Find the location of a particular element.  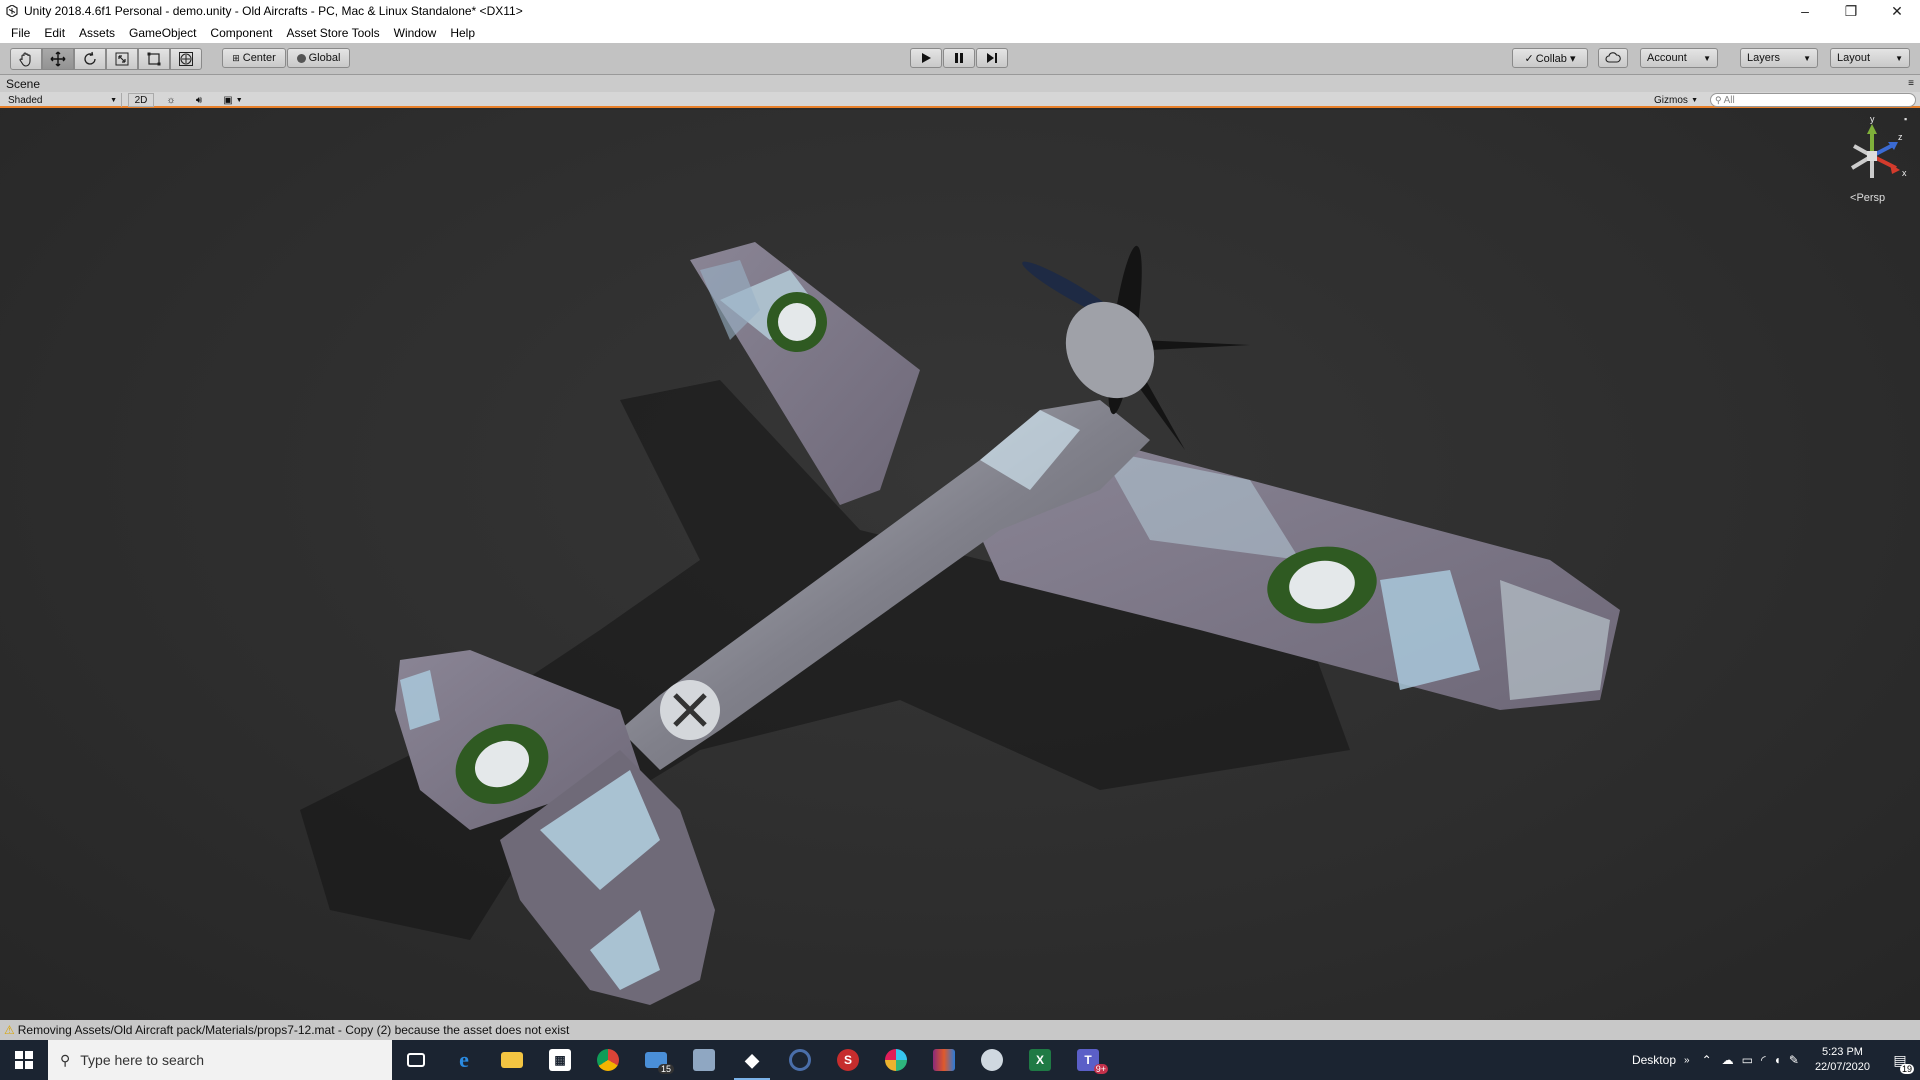

globe-icon is located at coordinates (301, 58).